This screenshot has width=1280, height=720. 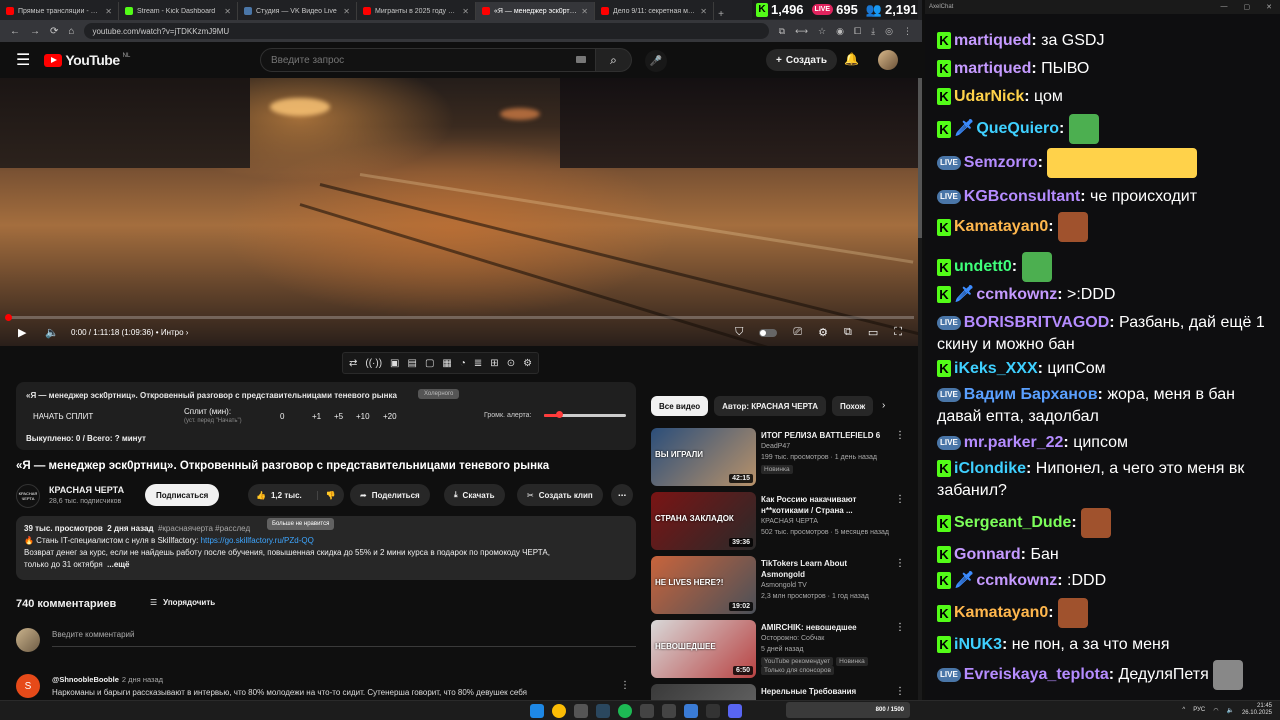 What do you see at coordinates (1107, 295) in the screenshot?
I see `chat-message: K 🗡 ccmkownz: >:DDD` at bounding box center [1107, 295].